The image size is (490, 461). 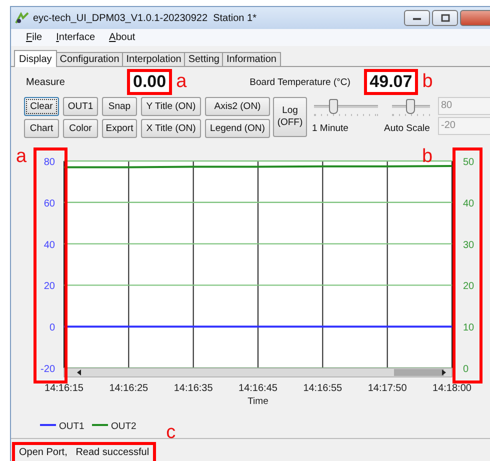 I want to click on measure-label: Measure, so click(x=46, y=82).